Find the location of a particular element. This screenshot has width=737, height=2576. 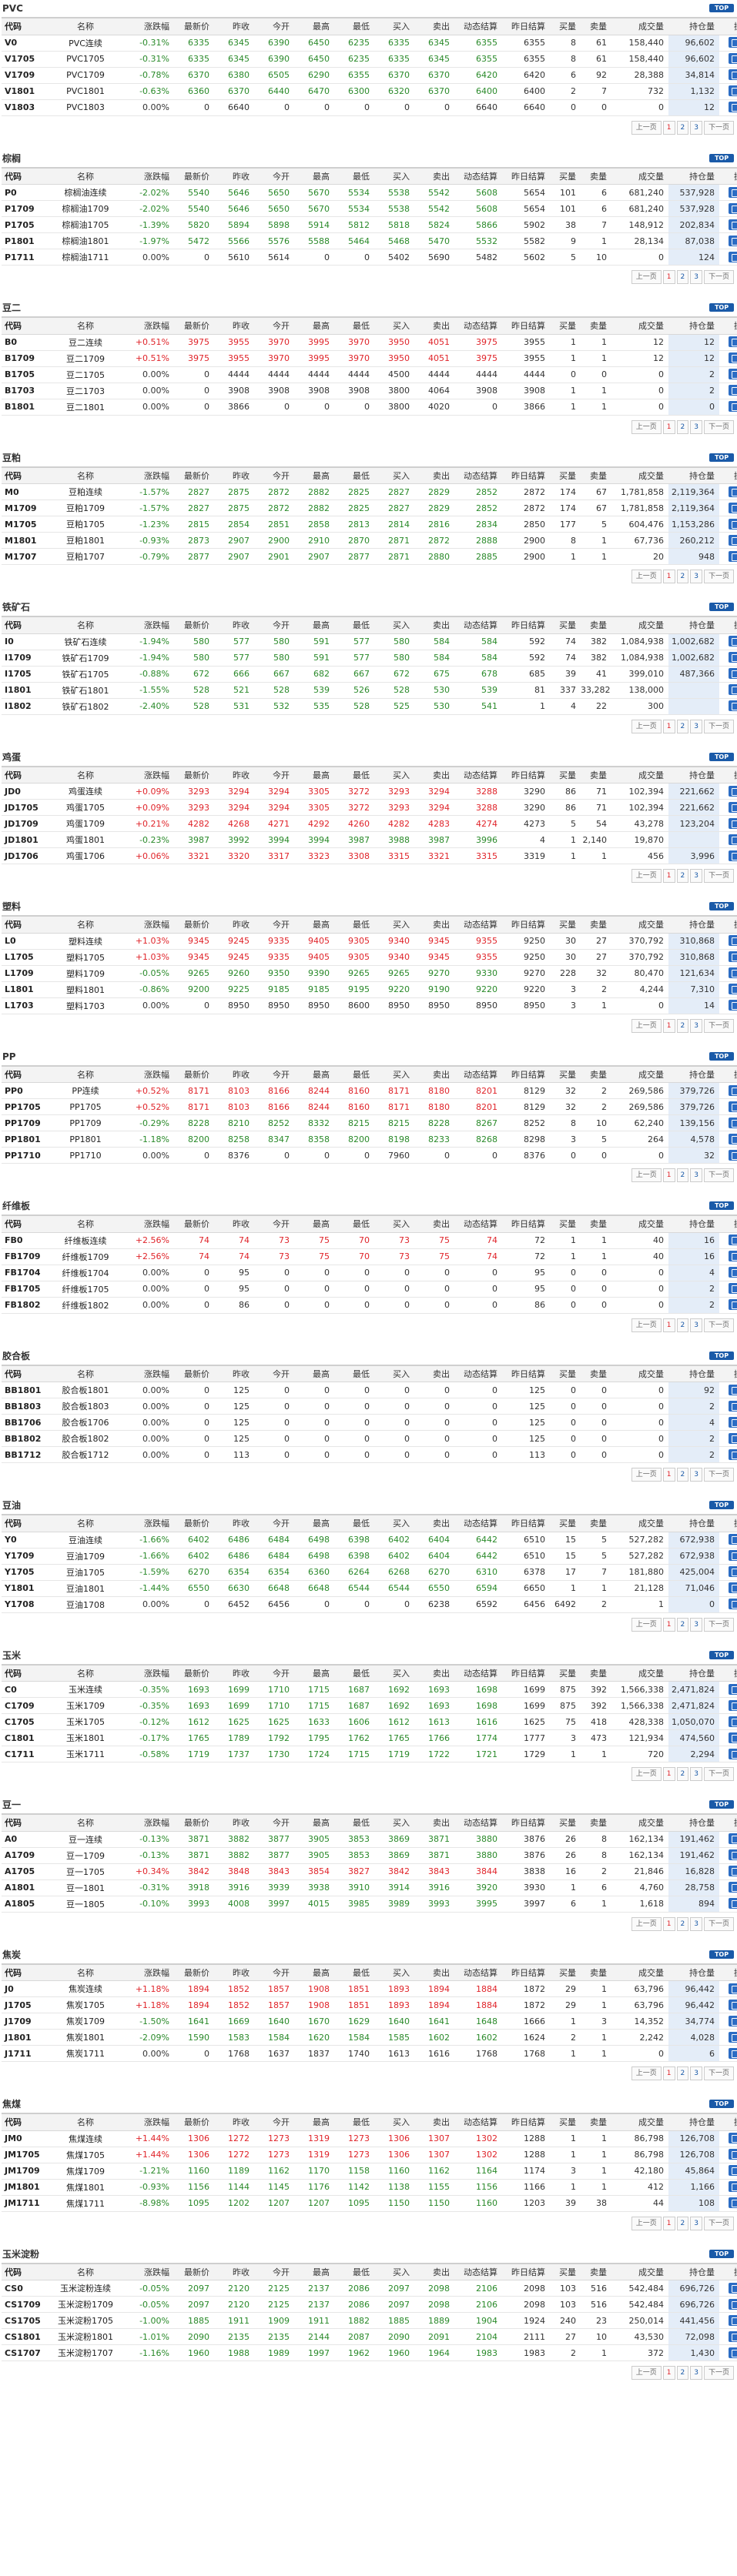

table-row: BB1803胶合板18030.00%01250000001250002股吧 is located at coordinates (369, 1406).